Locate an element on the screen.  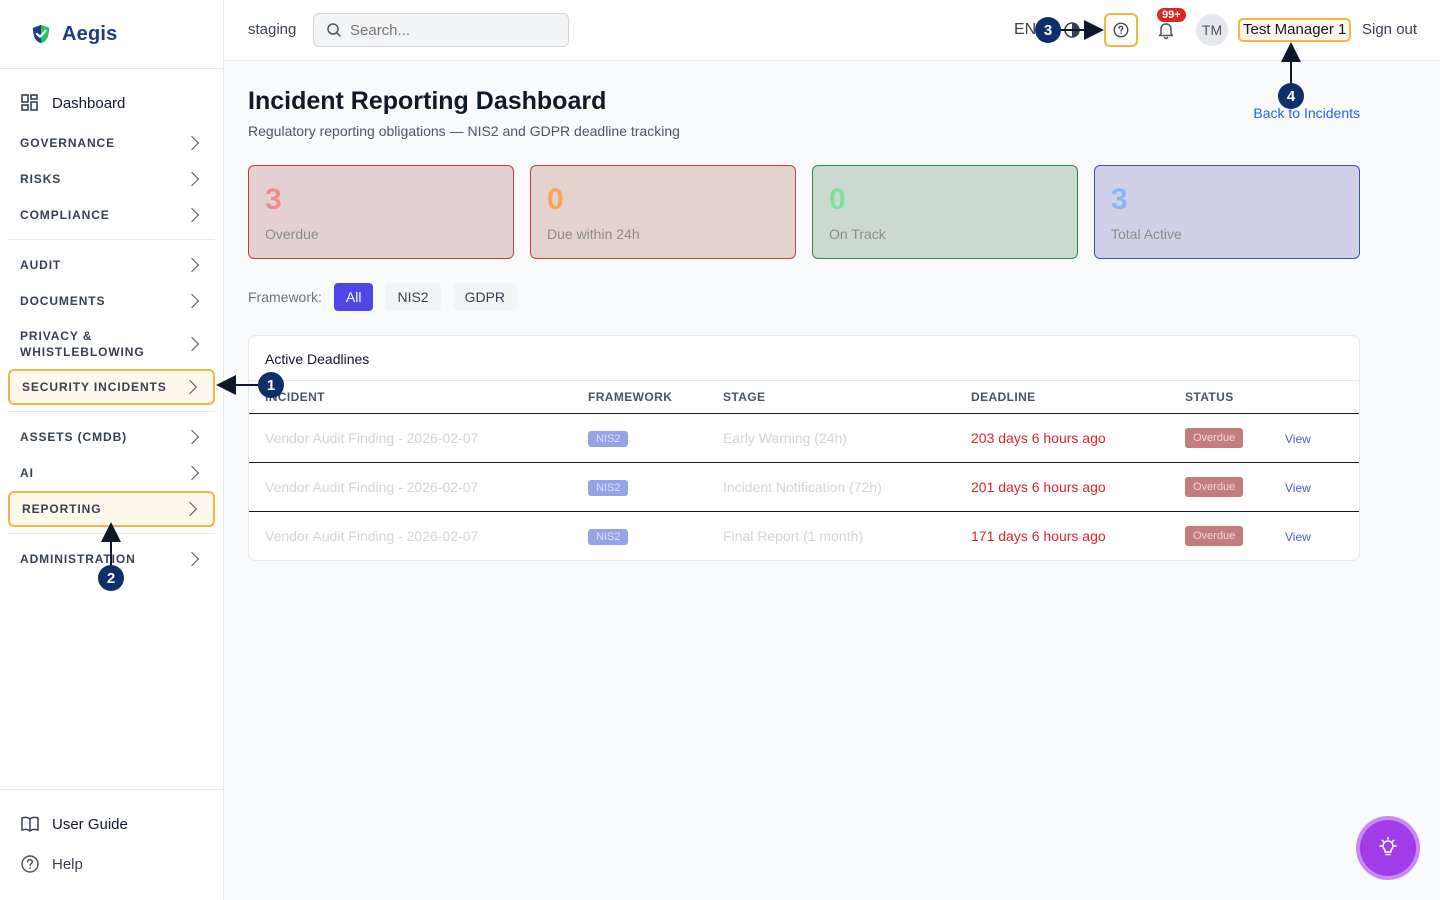
sidebar-item-dashboard: Dashboard is located at coordinates (111, 103).